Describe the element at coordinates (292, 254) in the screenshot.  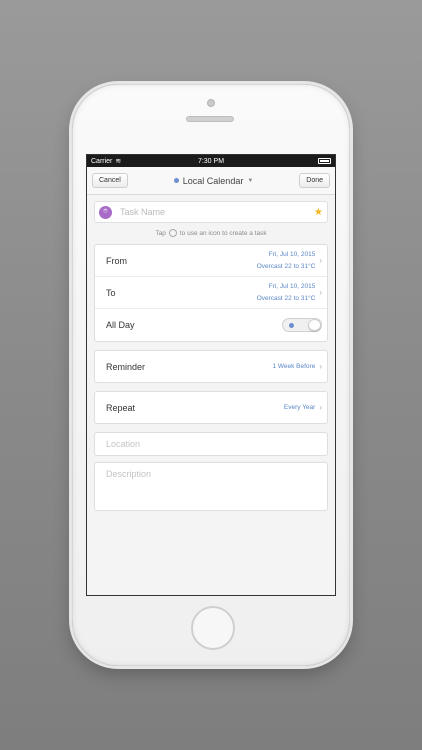
I see `from-date: Fri, Jul 10, 2015` at that location.